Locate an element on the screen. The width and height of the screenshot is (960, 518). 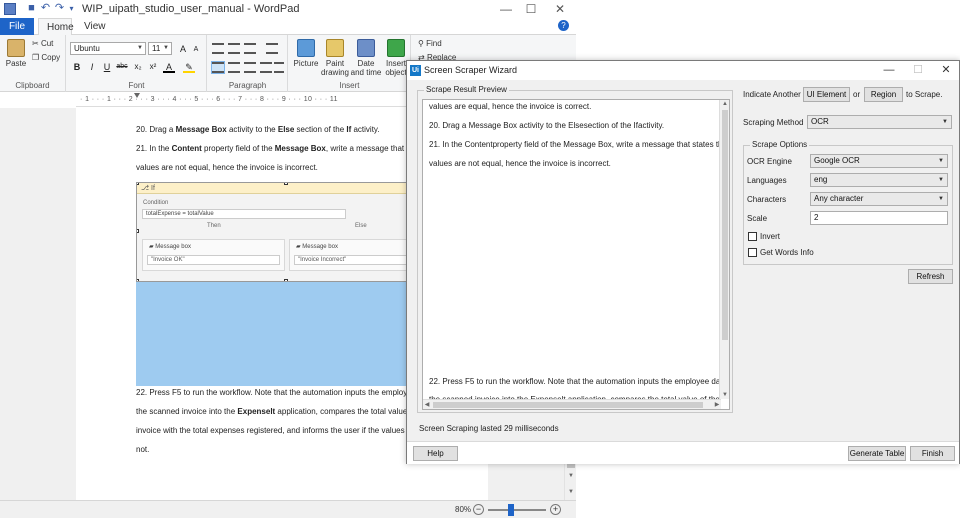
message-box-then: ▰ Message box "Invoice OK" is located at coordinates (213, 255).